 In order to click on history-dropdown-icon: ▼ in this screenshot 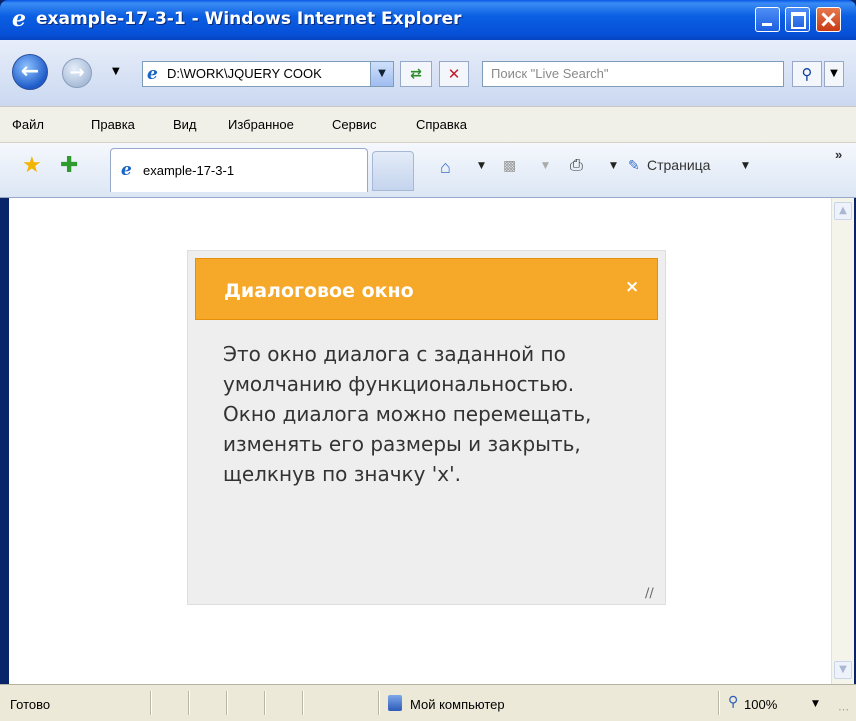, I will do `click(116, 71)`.